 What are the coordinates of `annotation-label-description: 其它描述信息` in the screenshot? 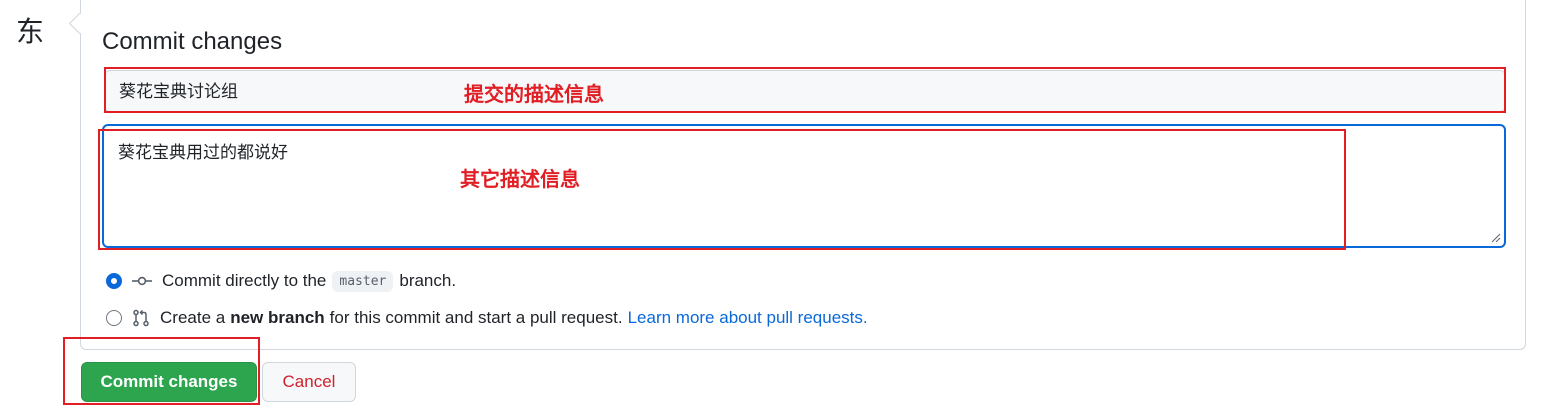 It's located at (520, 179).